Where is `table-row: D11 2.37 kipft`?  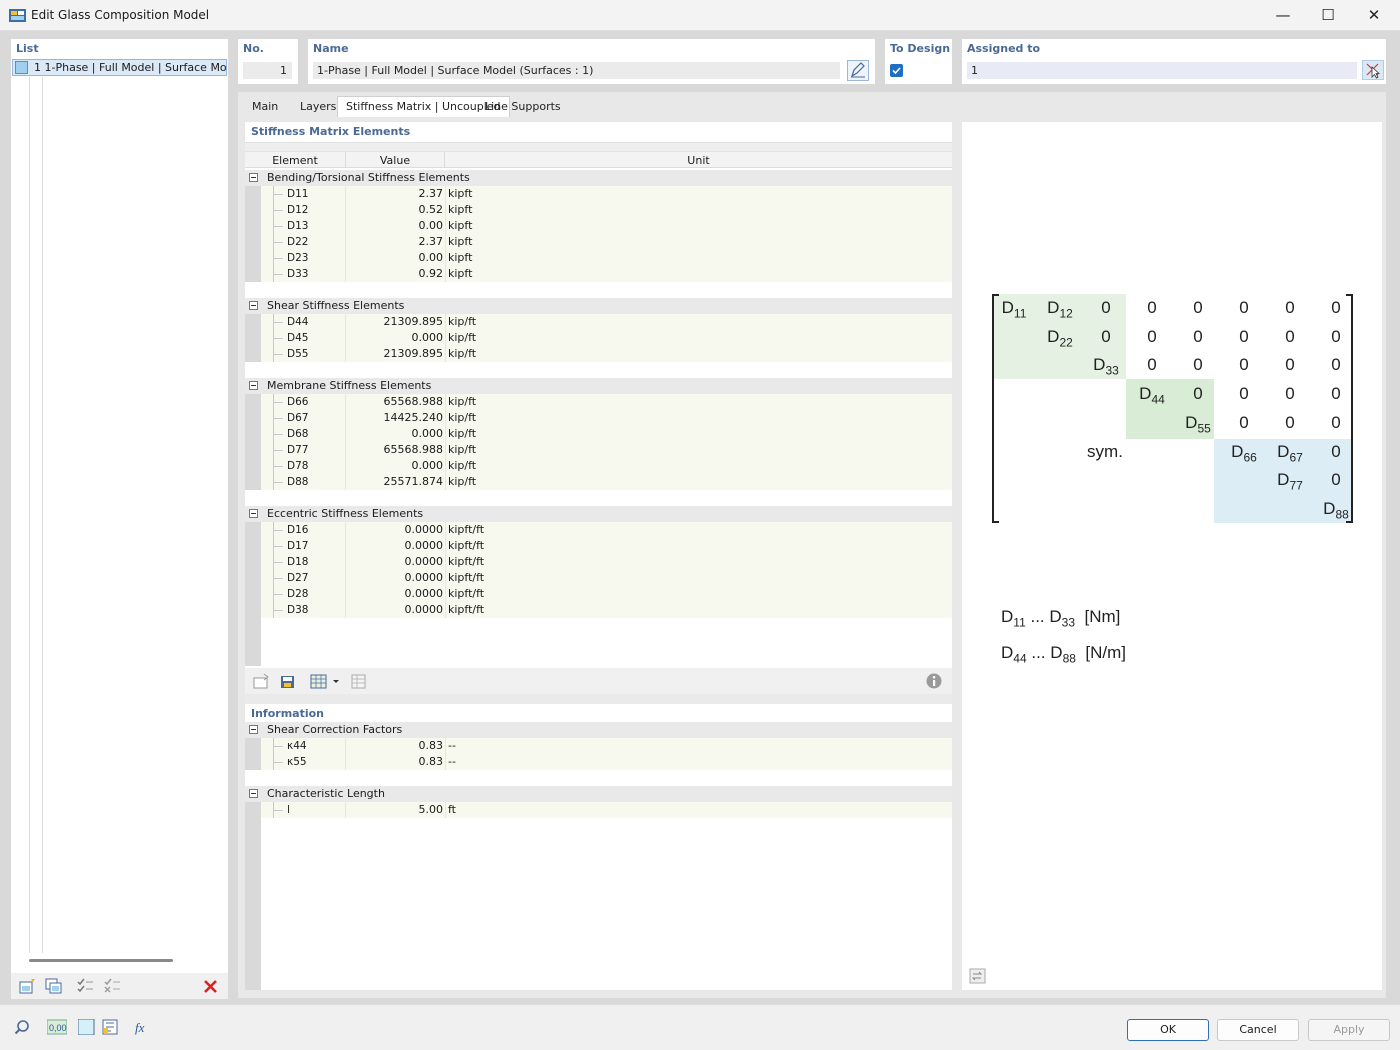
table-row: D11 2.37 kipft is located at coordinates (598, 194).